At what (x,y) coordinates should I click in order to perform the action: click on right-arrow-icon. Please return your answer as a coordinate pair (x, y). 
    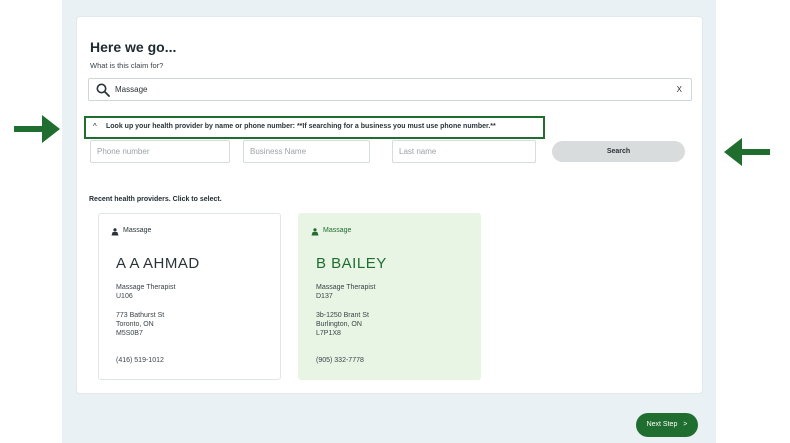
    Looking at the image, I should click on (37, 129).